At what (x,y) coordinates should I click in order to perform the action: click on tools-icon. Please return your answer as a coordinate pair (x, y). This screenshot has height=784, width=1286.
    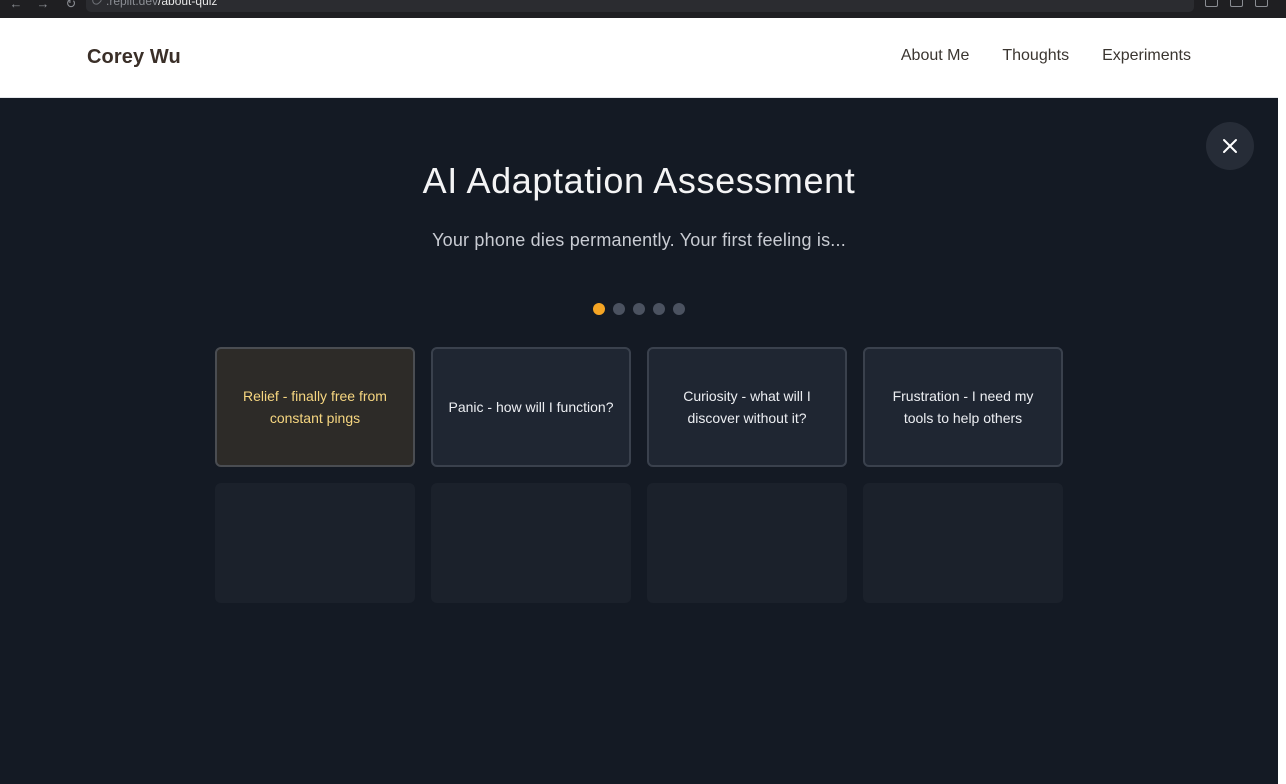
    Looking at the image, I should click on (1236, 3).